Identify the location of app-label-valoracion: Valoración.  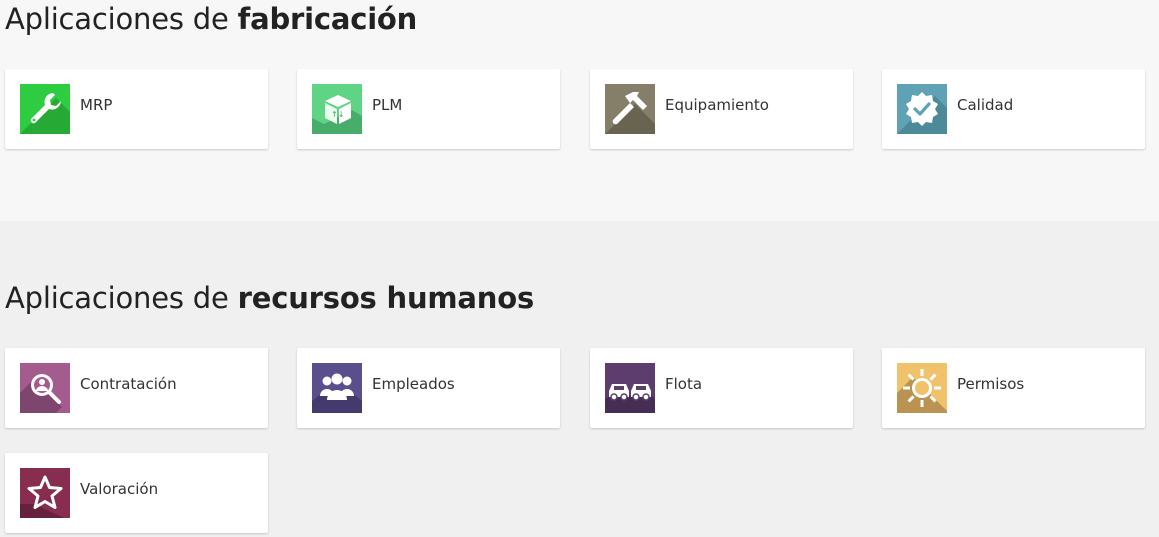
(119, 489).